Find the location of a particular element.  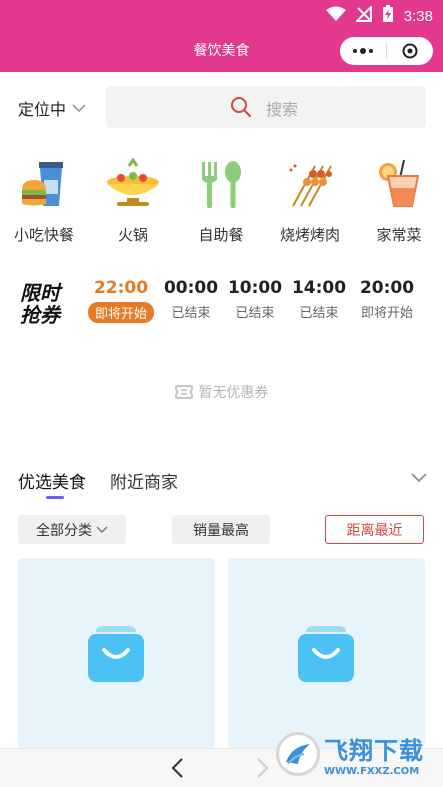

category-grid: 小吃快餐 火锅 自助餐 烧烤烤肉 家常菜 is located at coordinates (221, 204).